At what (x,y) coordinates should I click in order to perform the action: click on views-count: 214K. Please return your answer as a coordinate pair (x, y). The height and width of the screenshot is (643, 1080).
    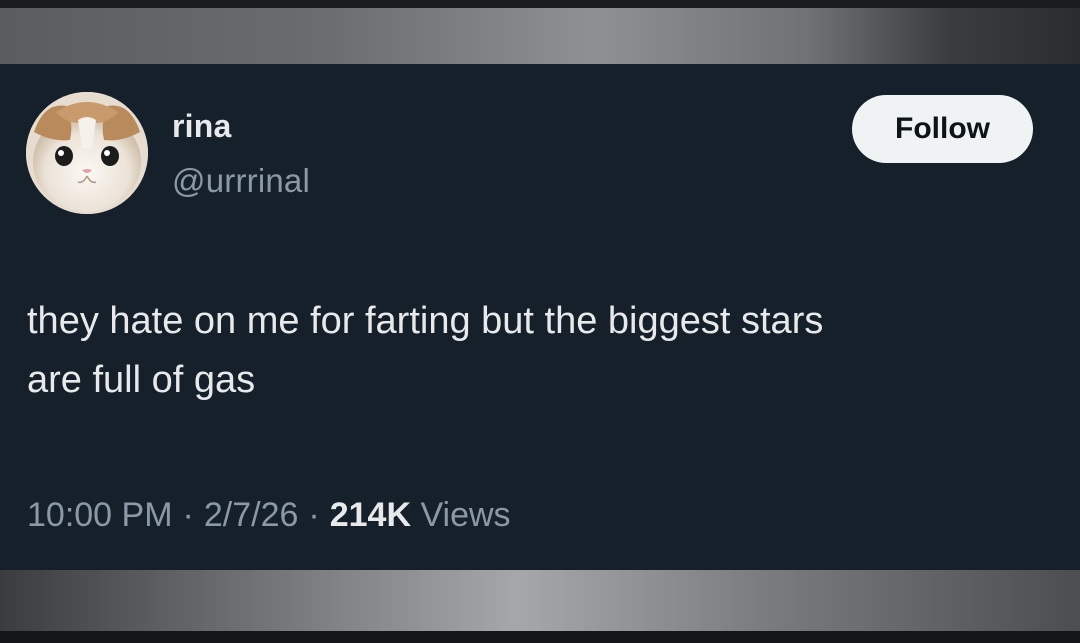
    Looking at the image, I should click on (370, 515).